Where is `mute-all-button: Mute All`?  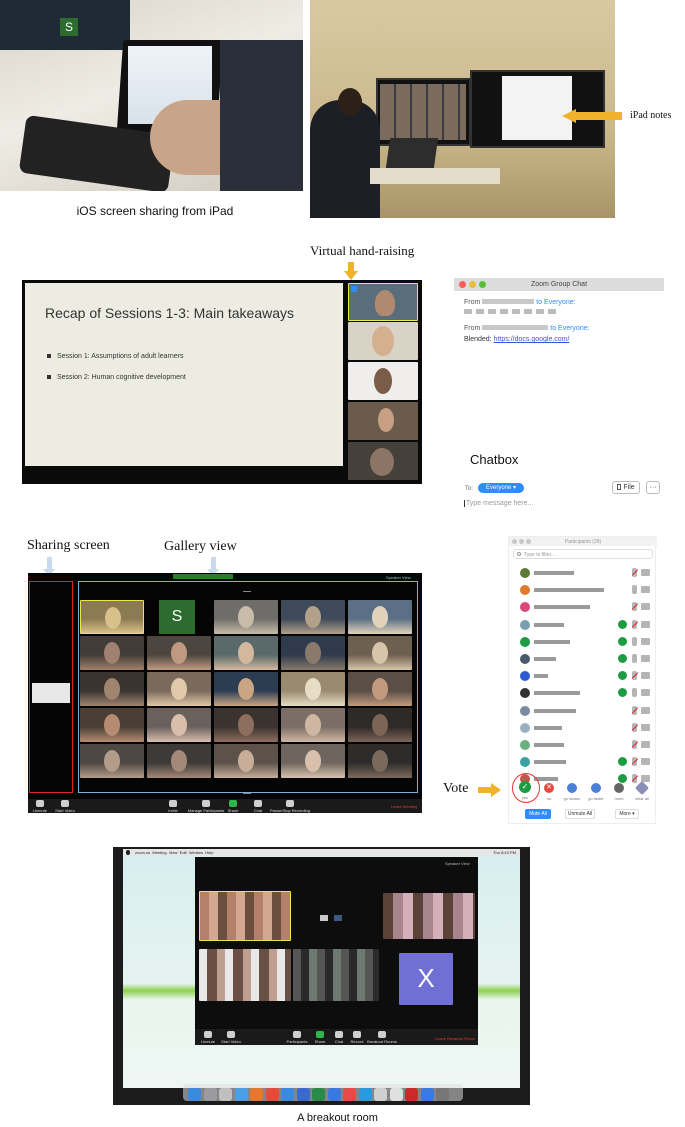 mute-all-button: Mute All is located at coordinates (538, 814).